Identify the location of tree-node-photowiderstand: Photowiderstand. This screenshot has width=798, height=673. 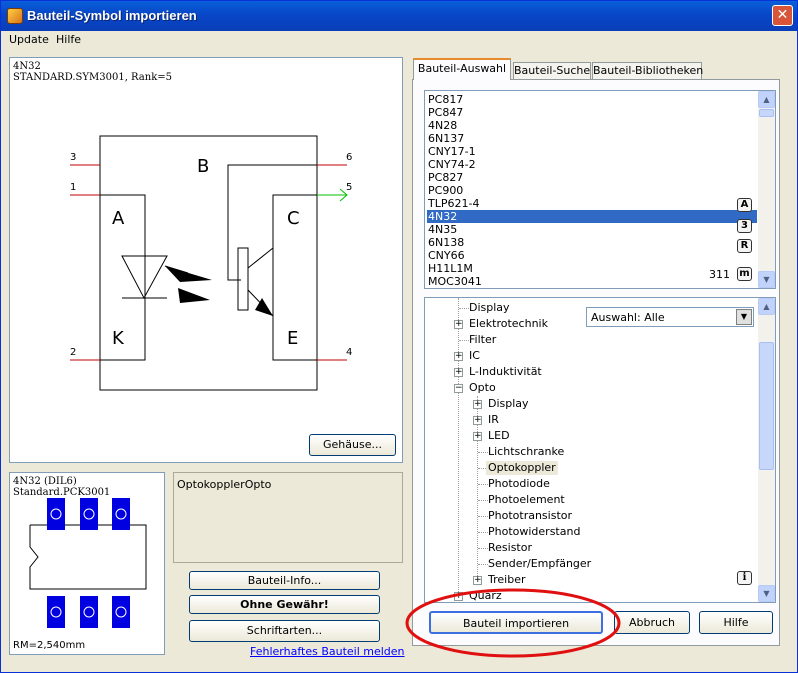
(534, 532).